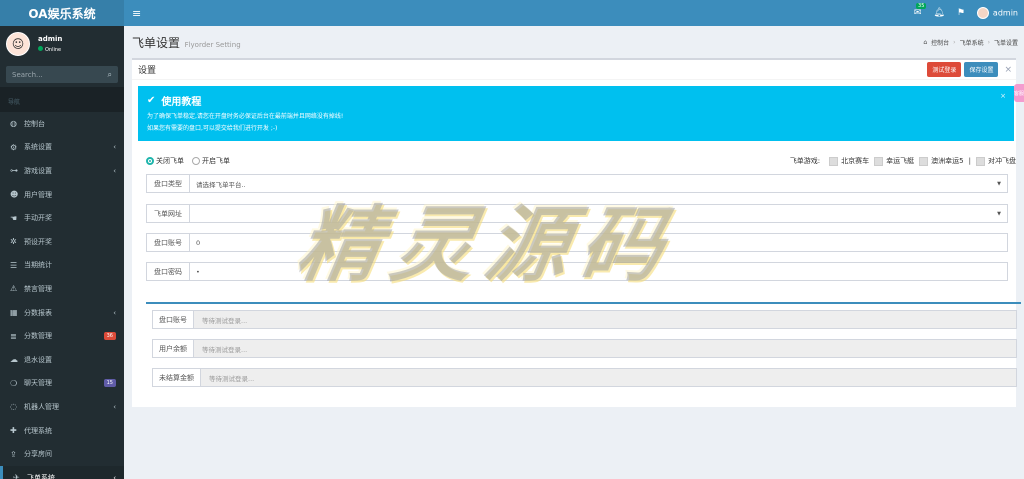  What do you see at coordinates (52, 74) in the screenshot?
I see `search-input` at bounding box center [52, 74].